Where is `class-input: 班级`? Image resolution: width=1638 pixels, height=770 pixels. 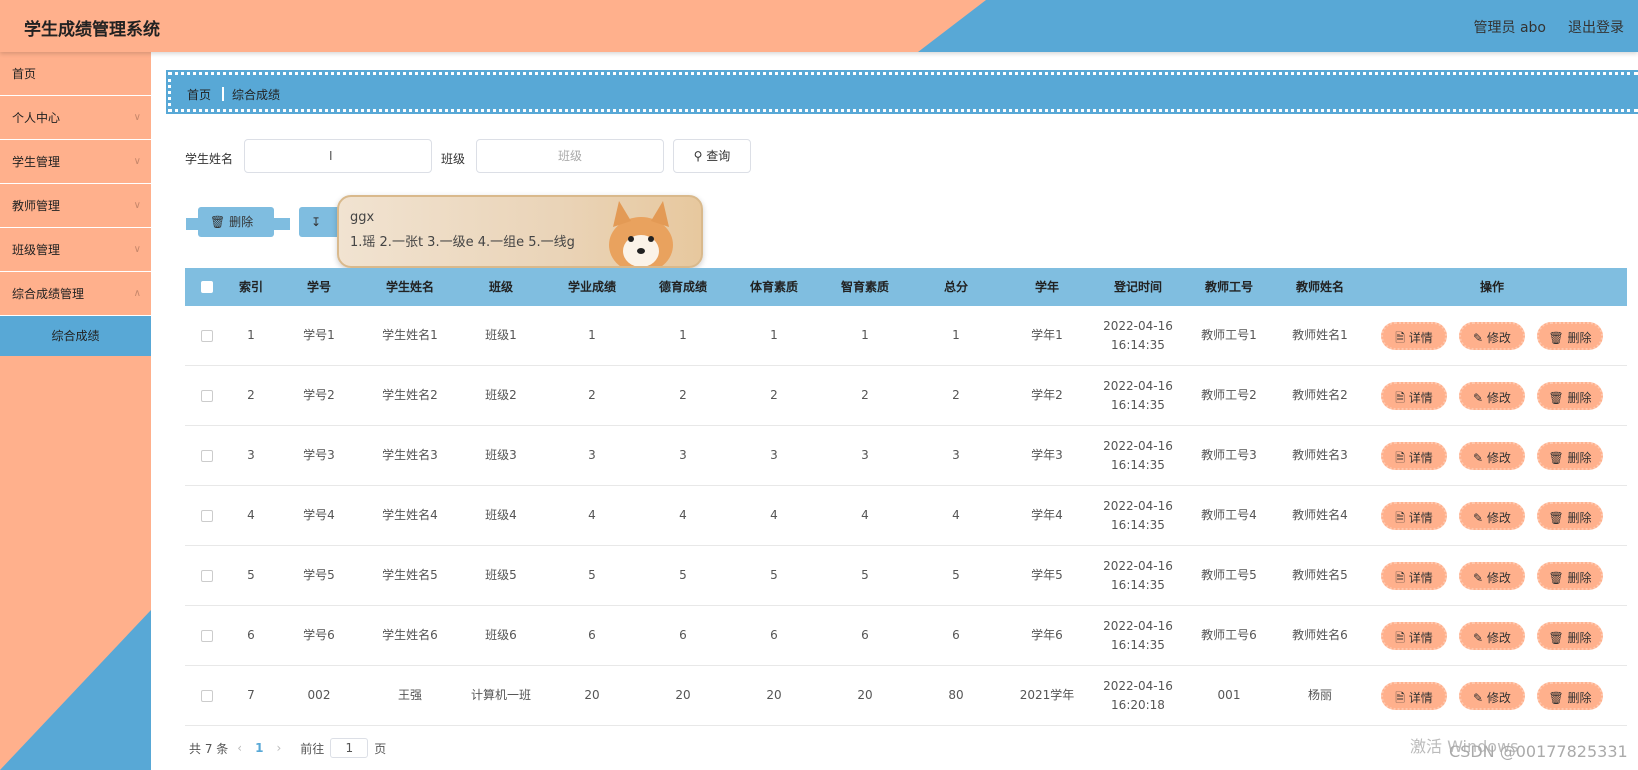 class-input: 班级 is located at coordinates (570, 156).